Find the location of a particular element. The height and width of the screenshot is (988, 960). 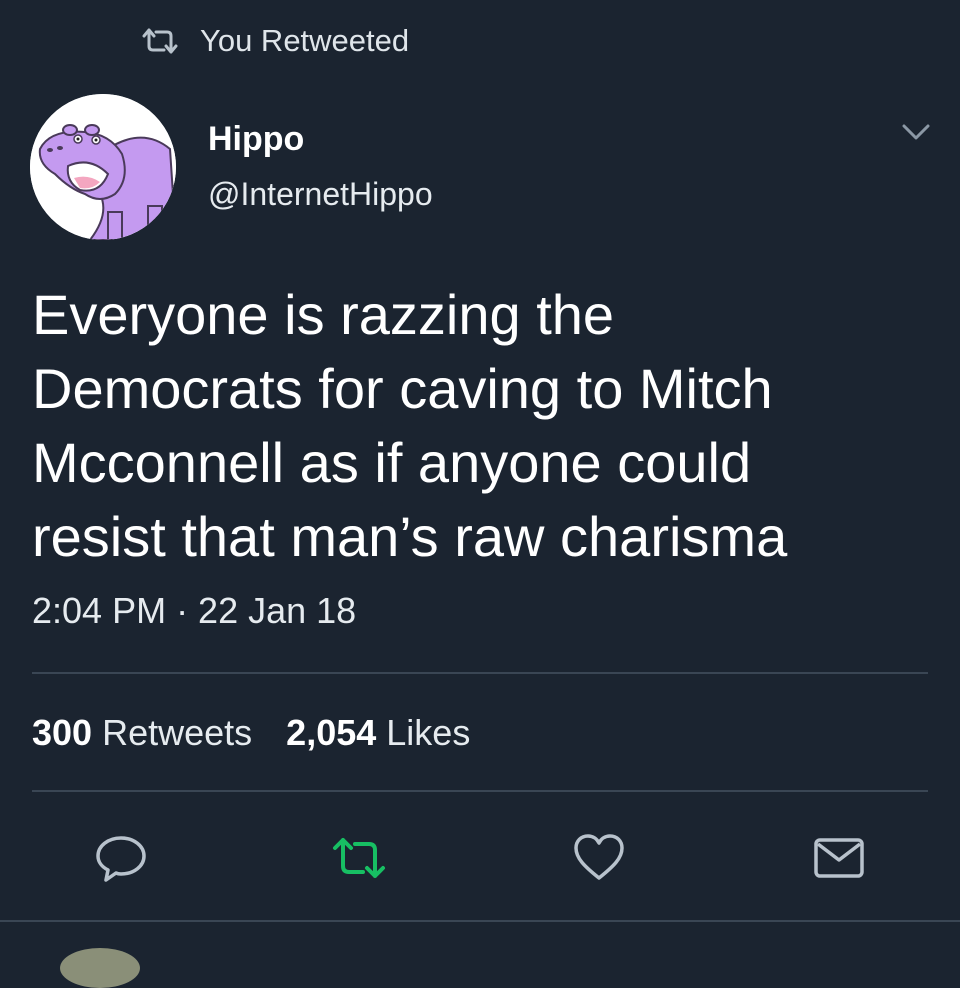

retweets-count: 300 is located at coordinates (62, 732).